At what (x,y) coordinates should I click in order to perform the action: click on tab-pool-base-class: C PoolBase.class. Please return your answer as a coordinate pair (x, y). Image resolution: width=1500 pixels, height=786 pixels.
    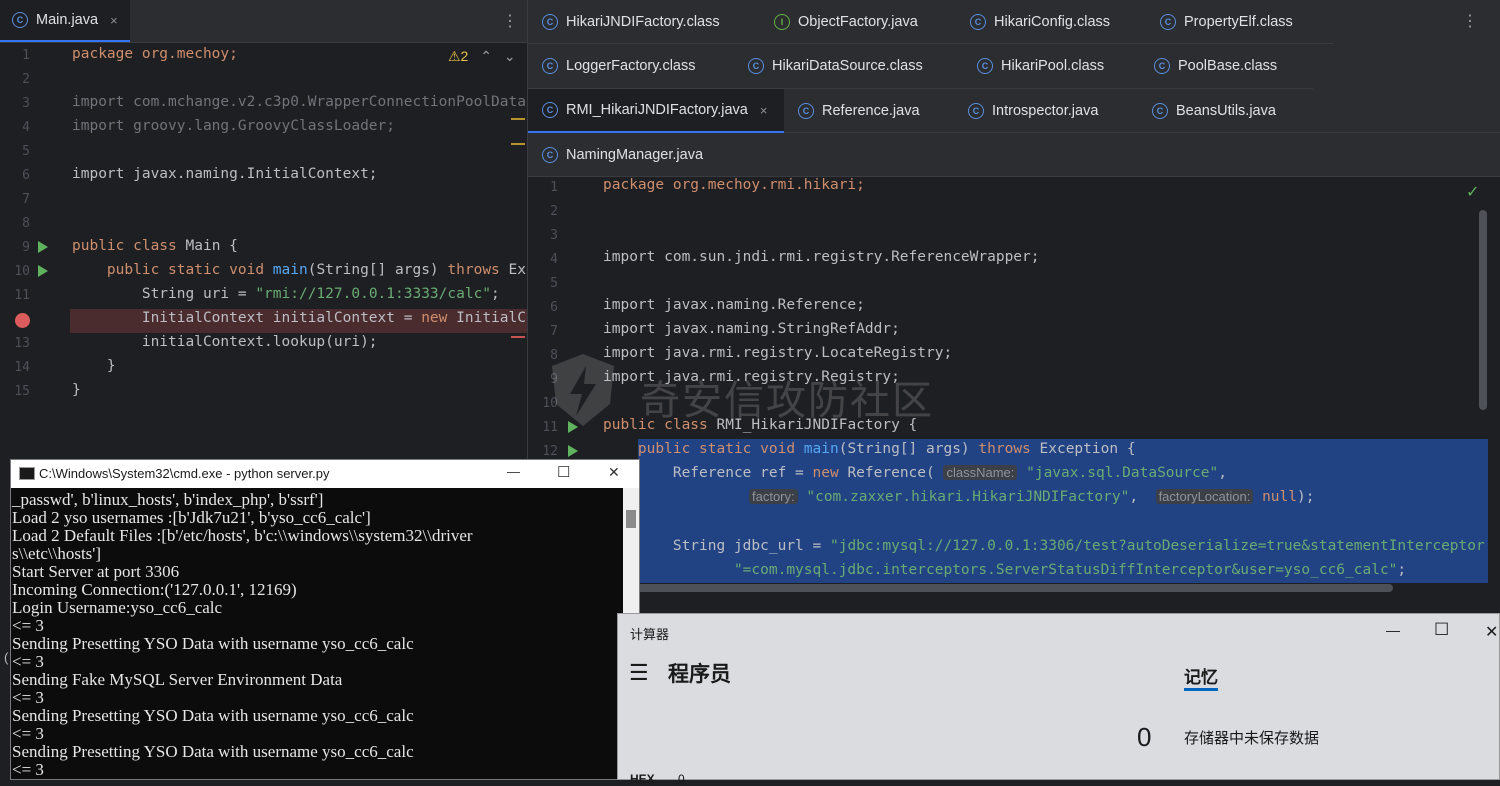
    Looking at the image, I should click on (1215, 66).